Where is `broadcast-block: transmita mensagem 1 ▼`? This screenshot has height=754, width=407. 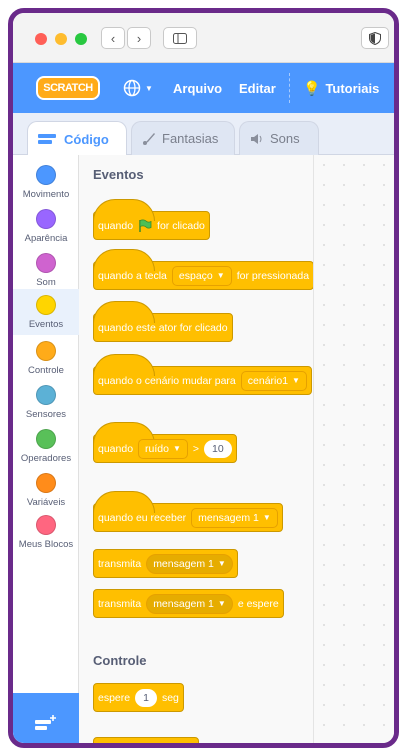 broadcast-block: transmita mensagem 1 ▼ is located at coordinates (165, 563).